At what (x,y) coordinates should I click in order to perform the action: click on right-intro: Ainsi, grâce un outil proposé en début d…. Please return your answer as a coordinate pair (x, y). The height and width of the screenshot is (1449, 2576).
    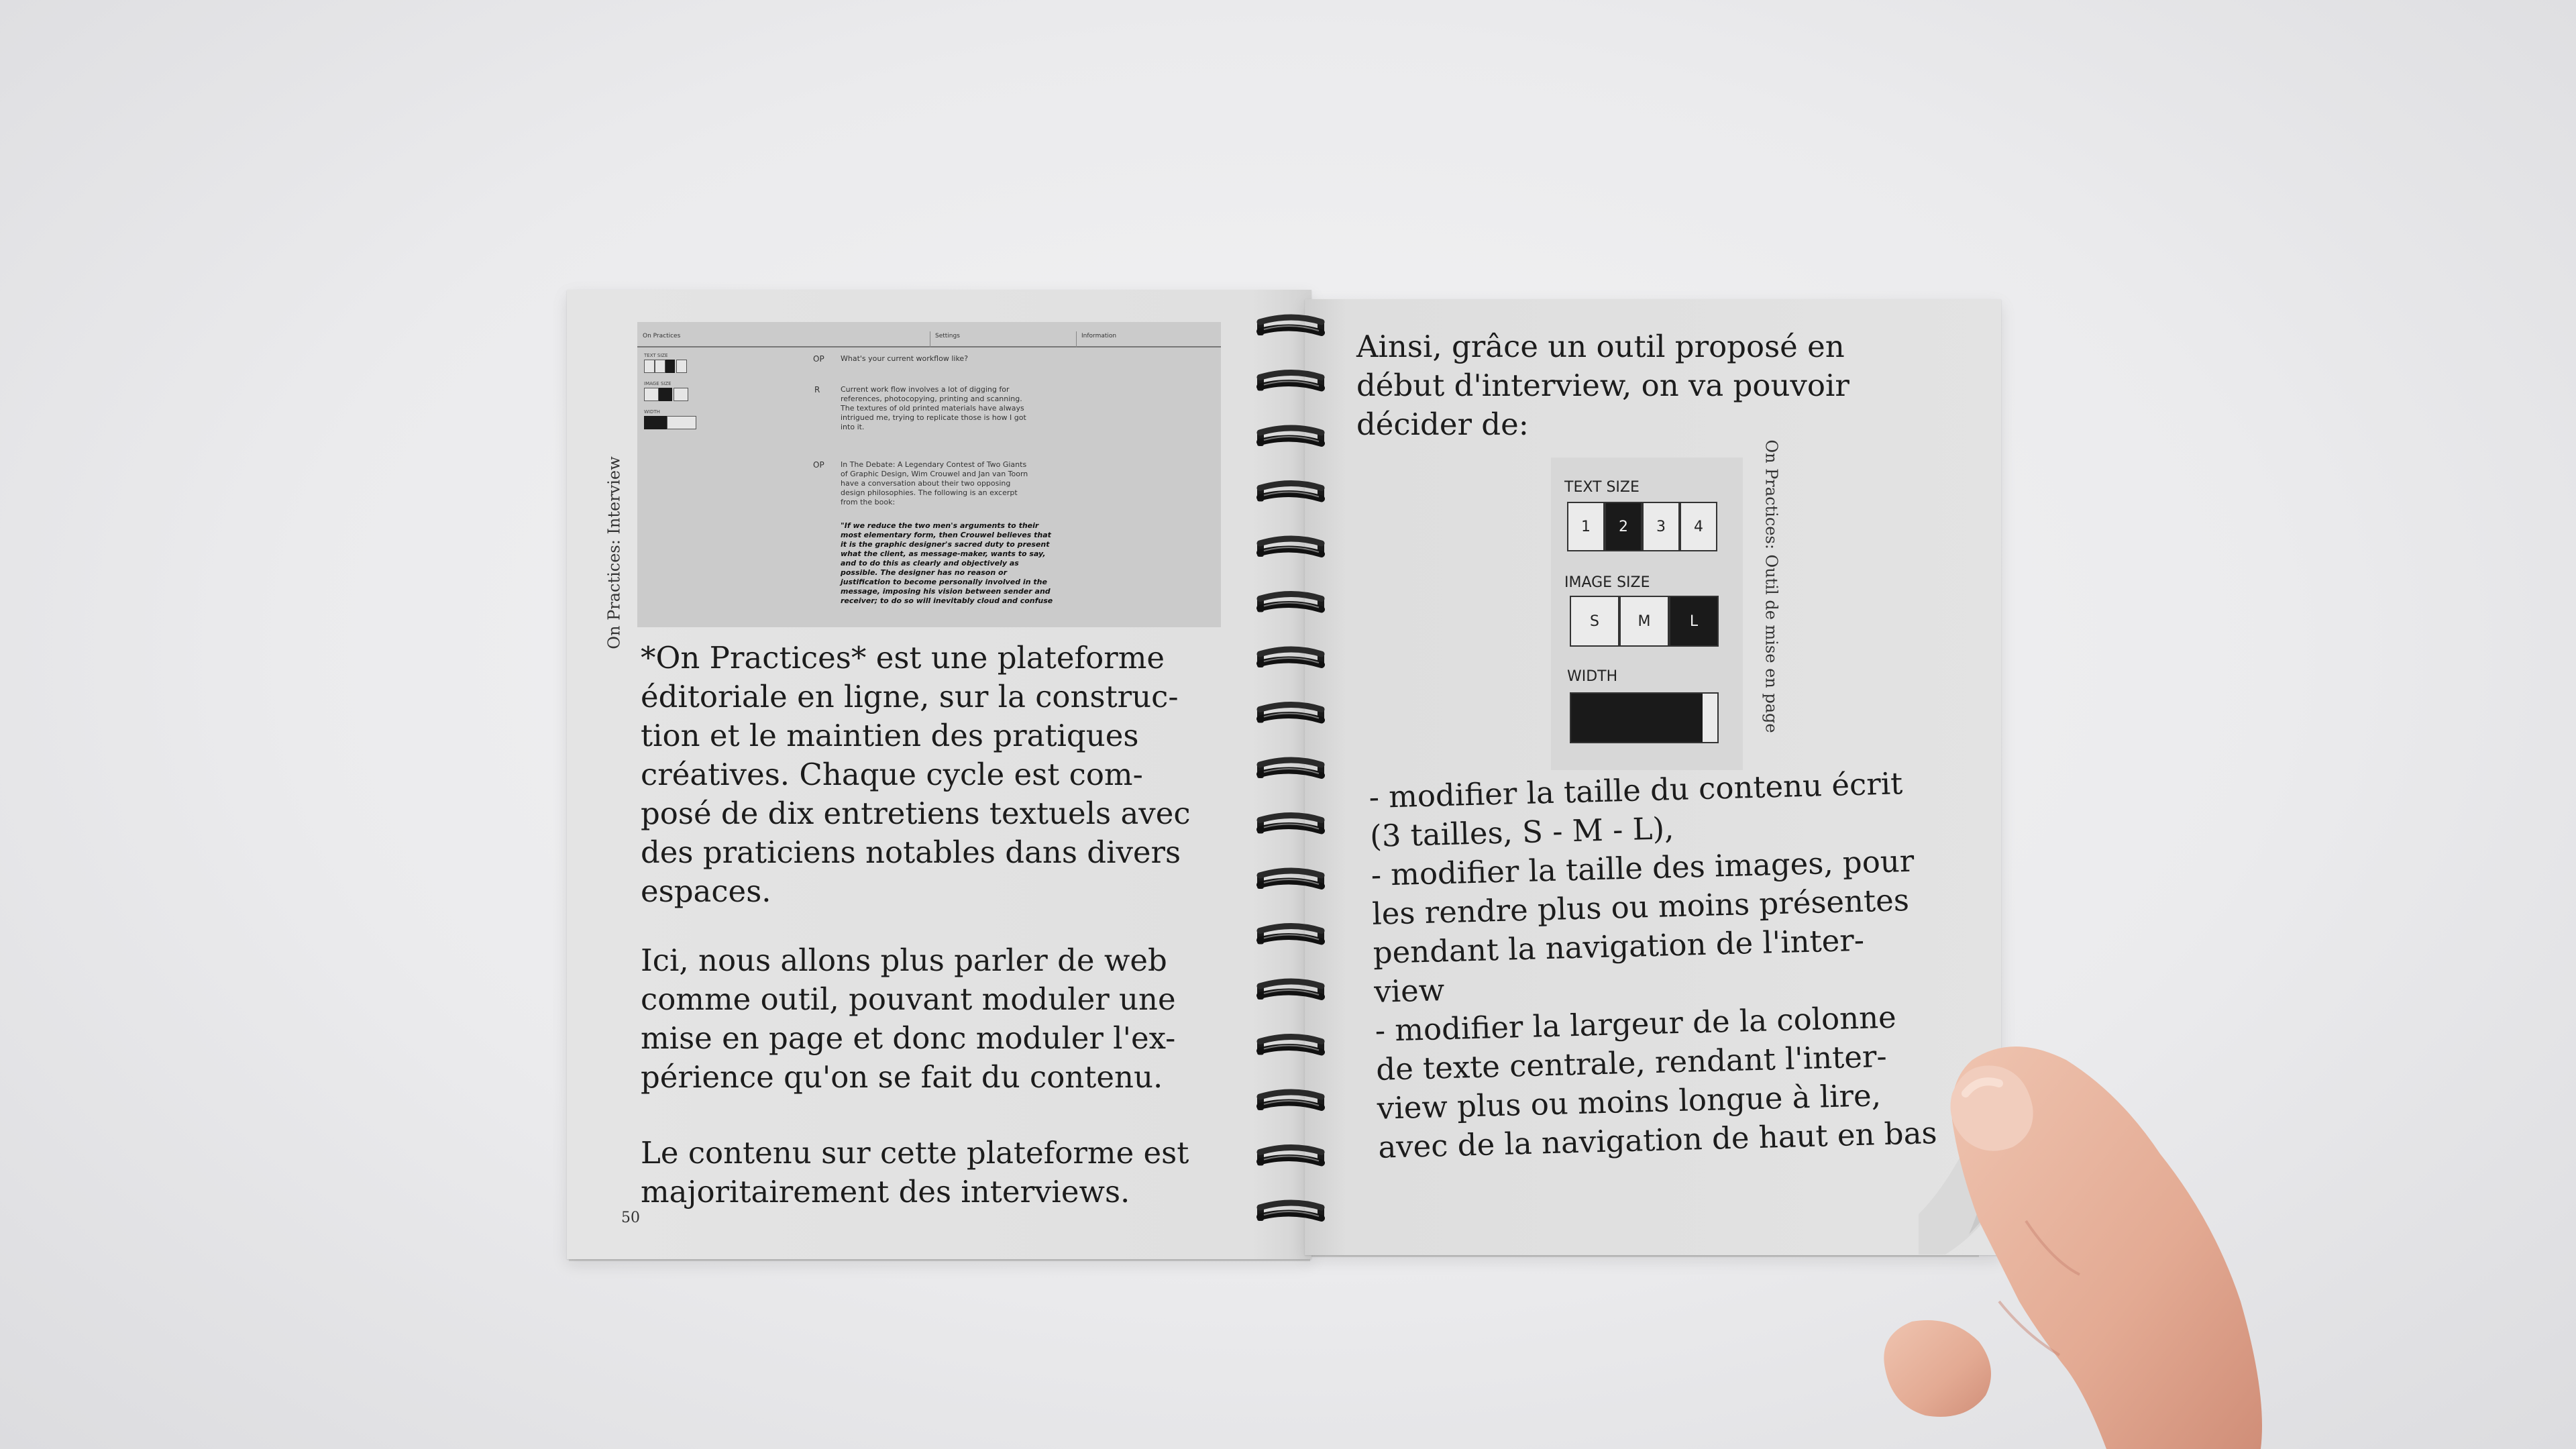
    Looking at the image, I should click on (1602, 385).